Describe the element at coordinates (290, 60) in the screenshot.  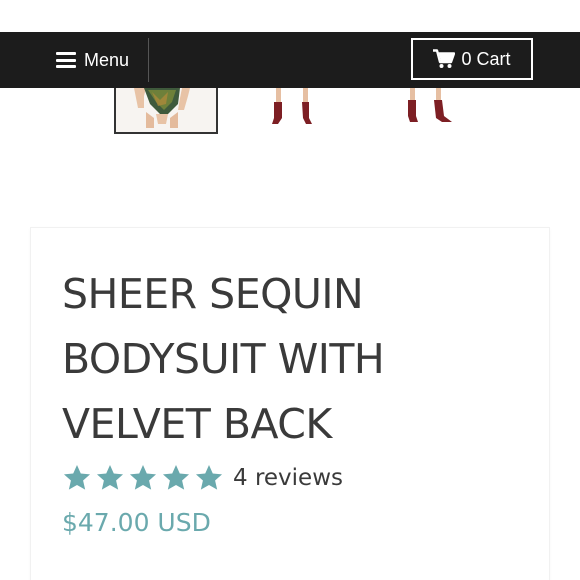
I see `top-nav-bar: Menu 0 Cart` at that location.